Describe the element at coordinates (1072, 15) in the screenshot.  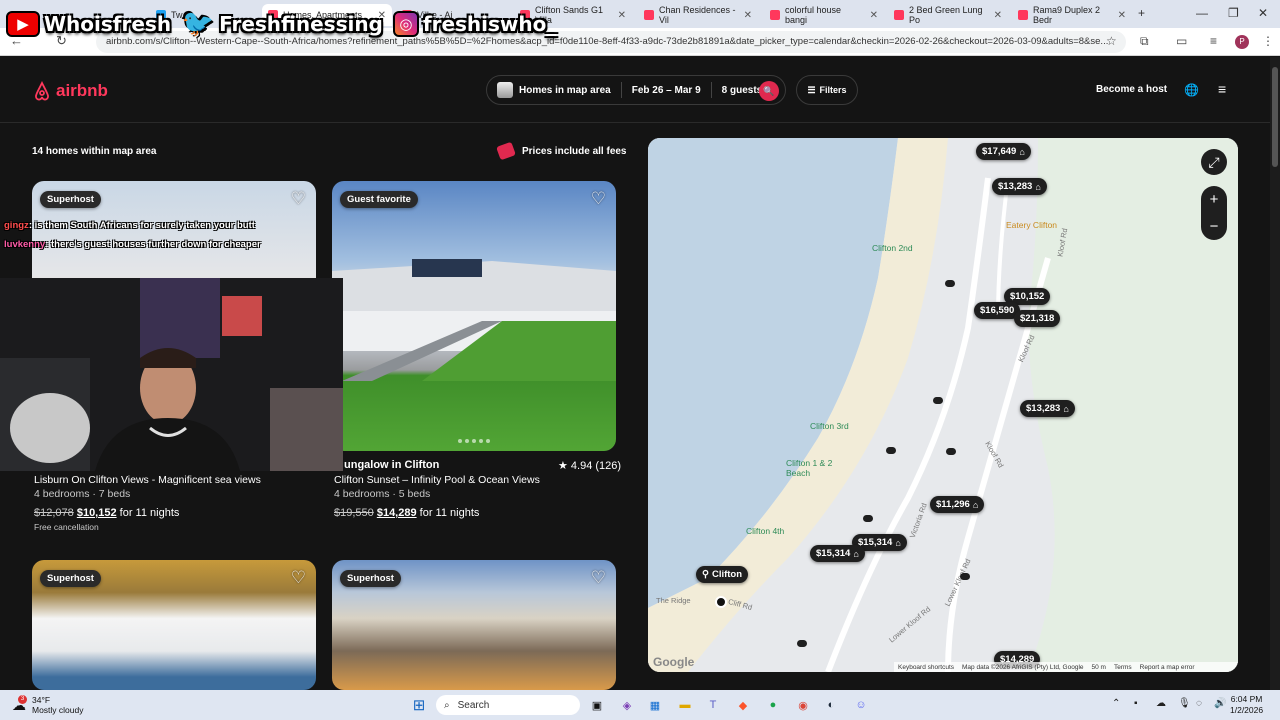
I see `browser-tab: Rama9 Duplex 2 Bedr ✕` at that location.